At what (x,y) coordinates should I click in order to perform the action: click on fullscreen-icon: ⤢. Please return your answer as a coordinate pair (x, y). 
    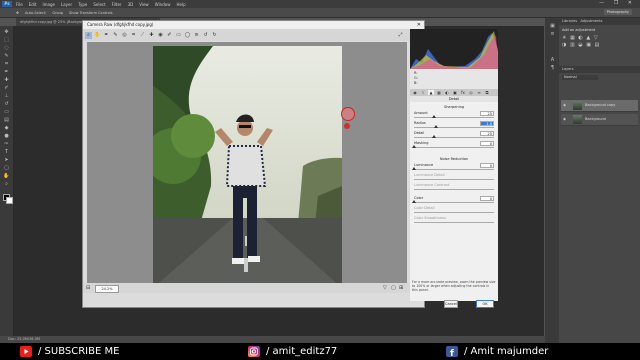
    Looking at the image, I should click on (400, 35).